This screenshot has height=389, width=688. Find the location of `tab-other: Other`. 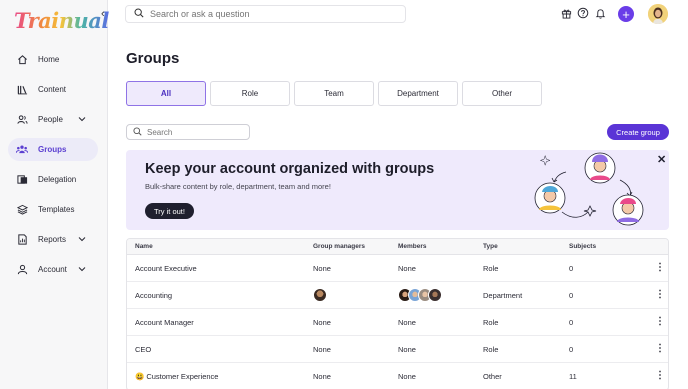

tab-other: Other is located at coordinates (502, 93).